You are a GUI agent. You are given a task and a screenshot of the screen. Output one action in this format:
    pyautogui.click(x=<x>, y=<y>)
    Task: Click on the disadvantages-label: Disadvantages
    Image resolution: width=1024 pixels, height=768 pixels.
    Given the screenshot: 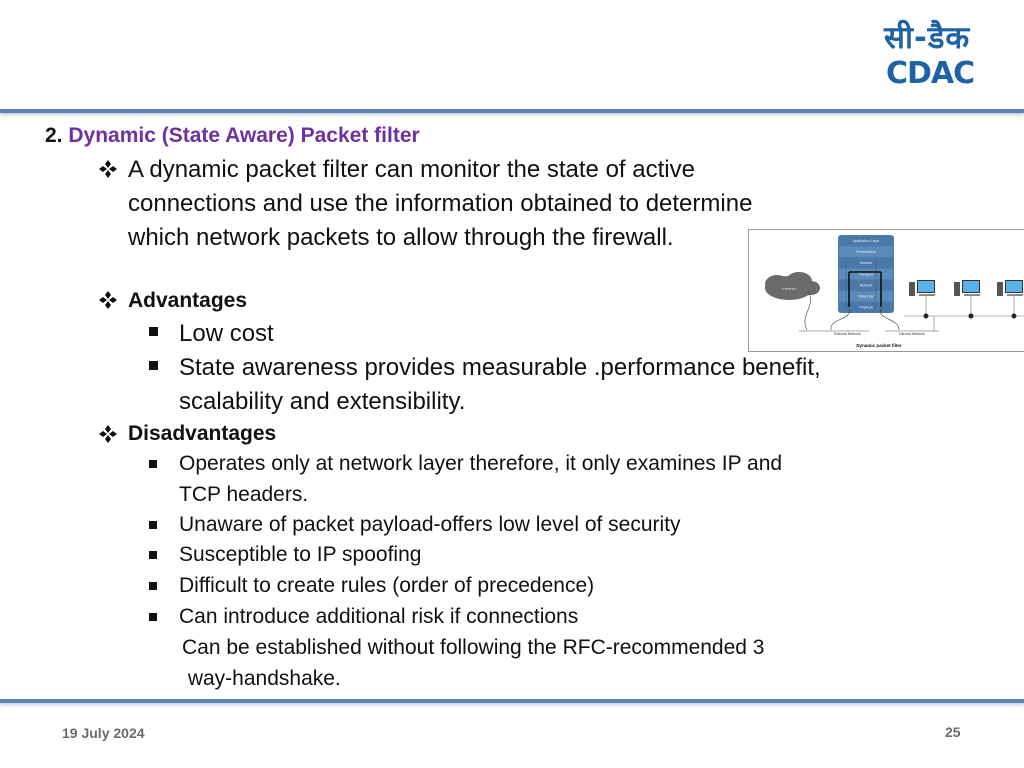 What is the action you would take?
    pyautogui.click(x=202, y=433)
    